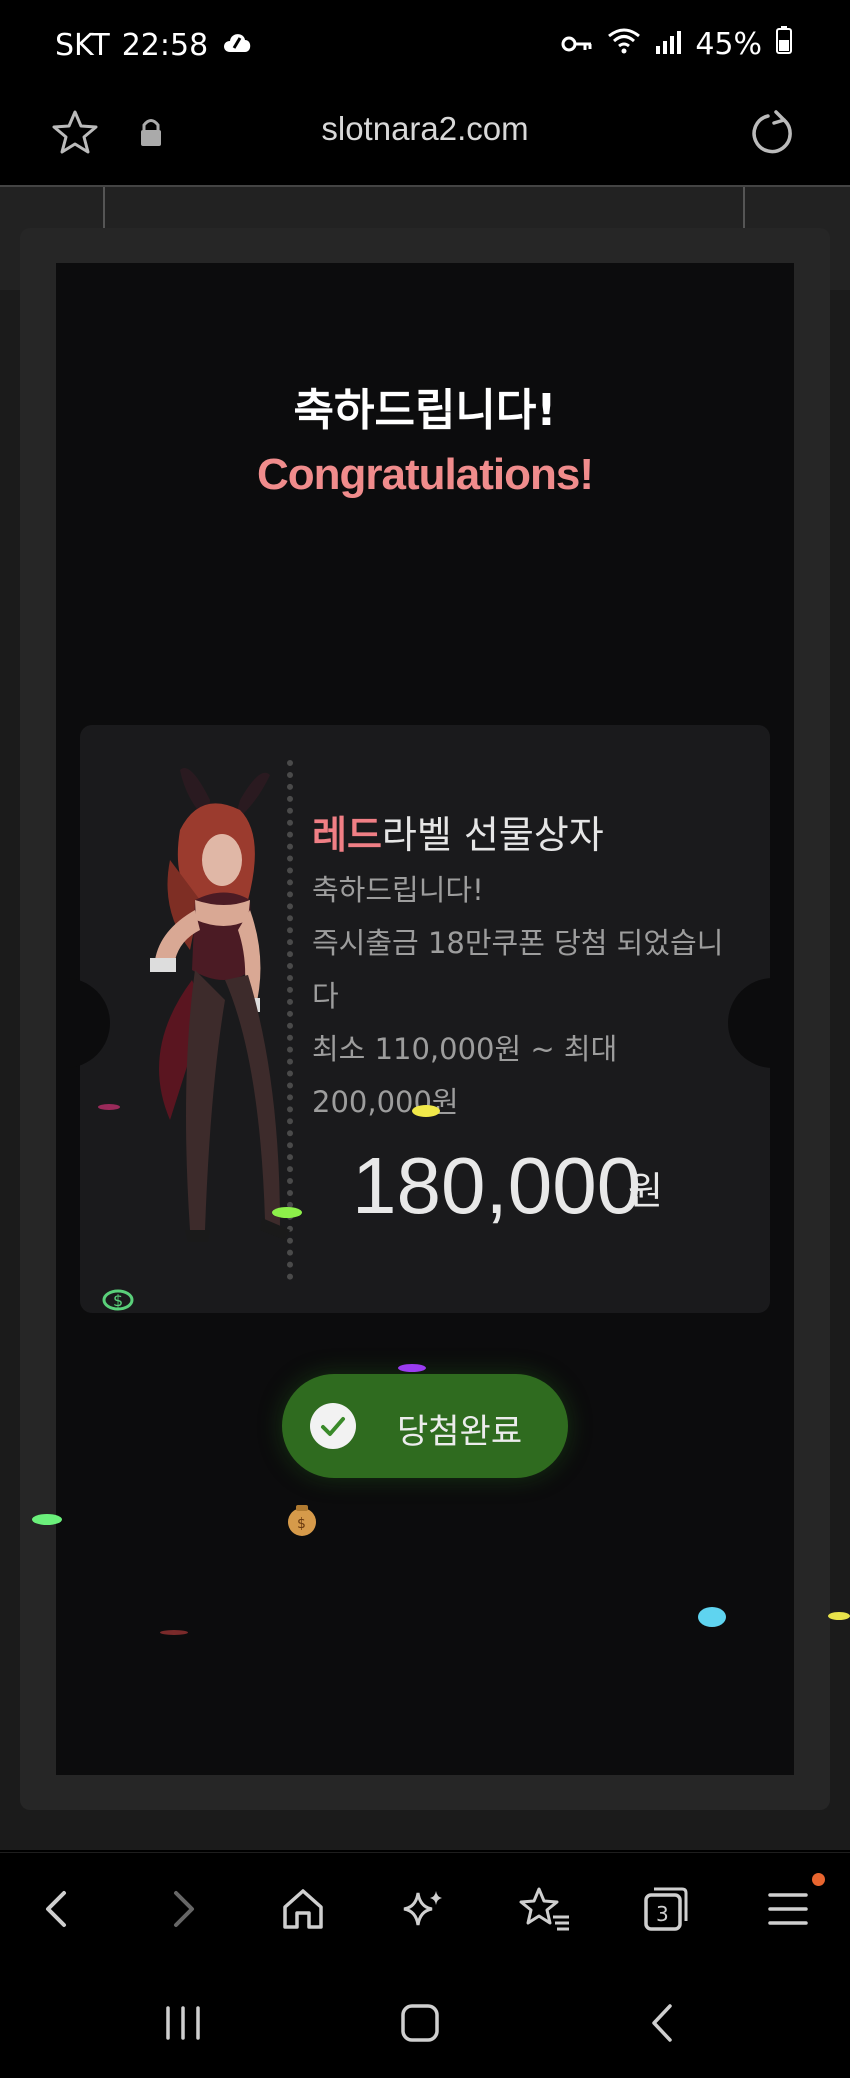 The width and height of the screenshot is (850, 2078). I want to click on vpn-key-icon, so click(577, 44).